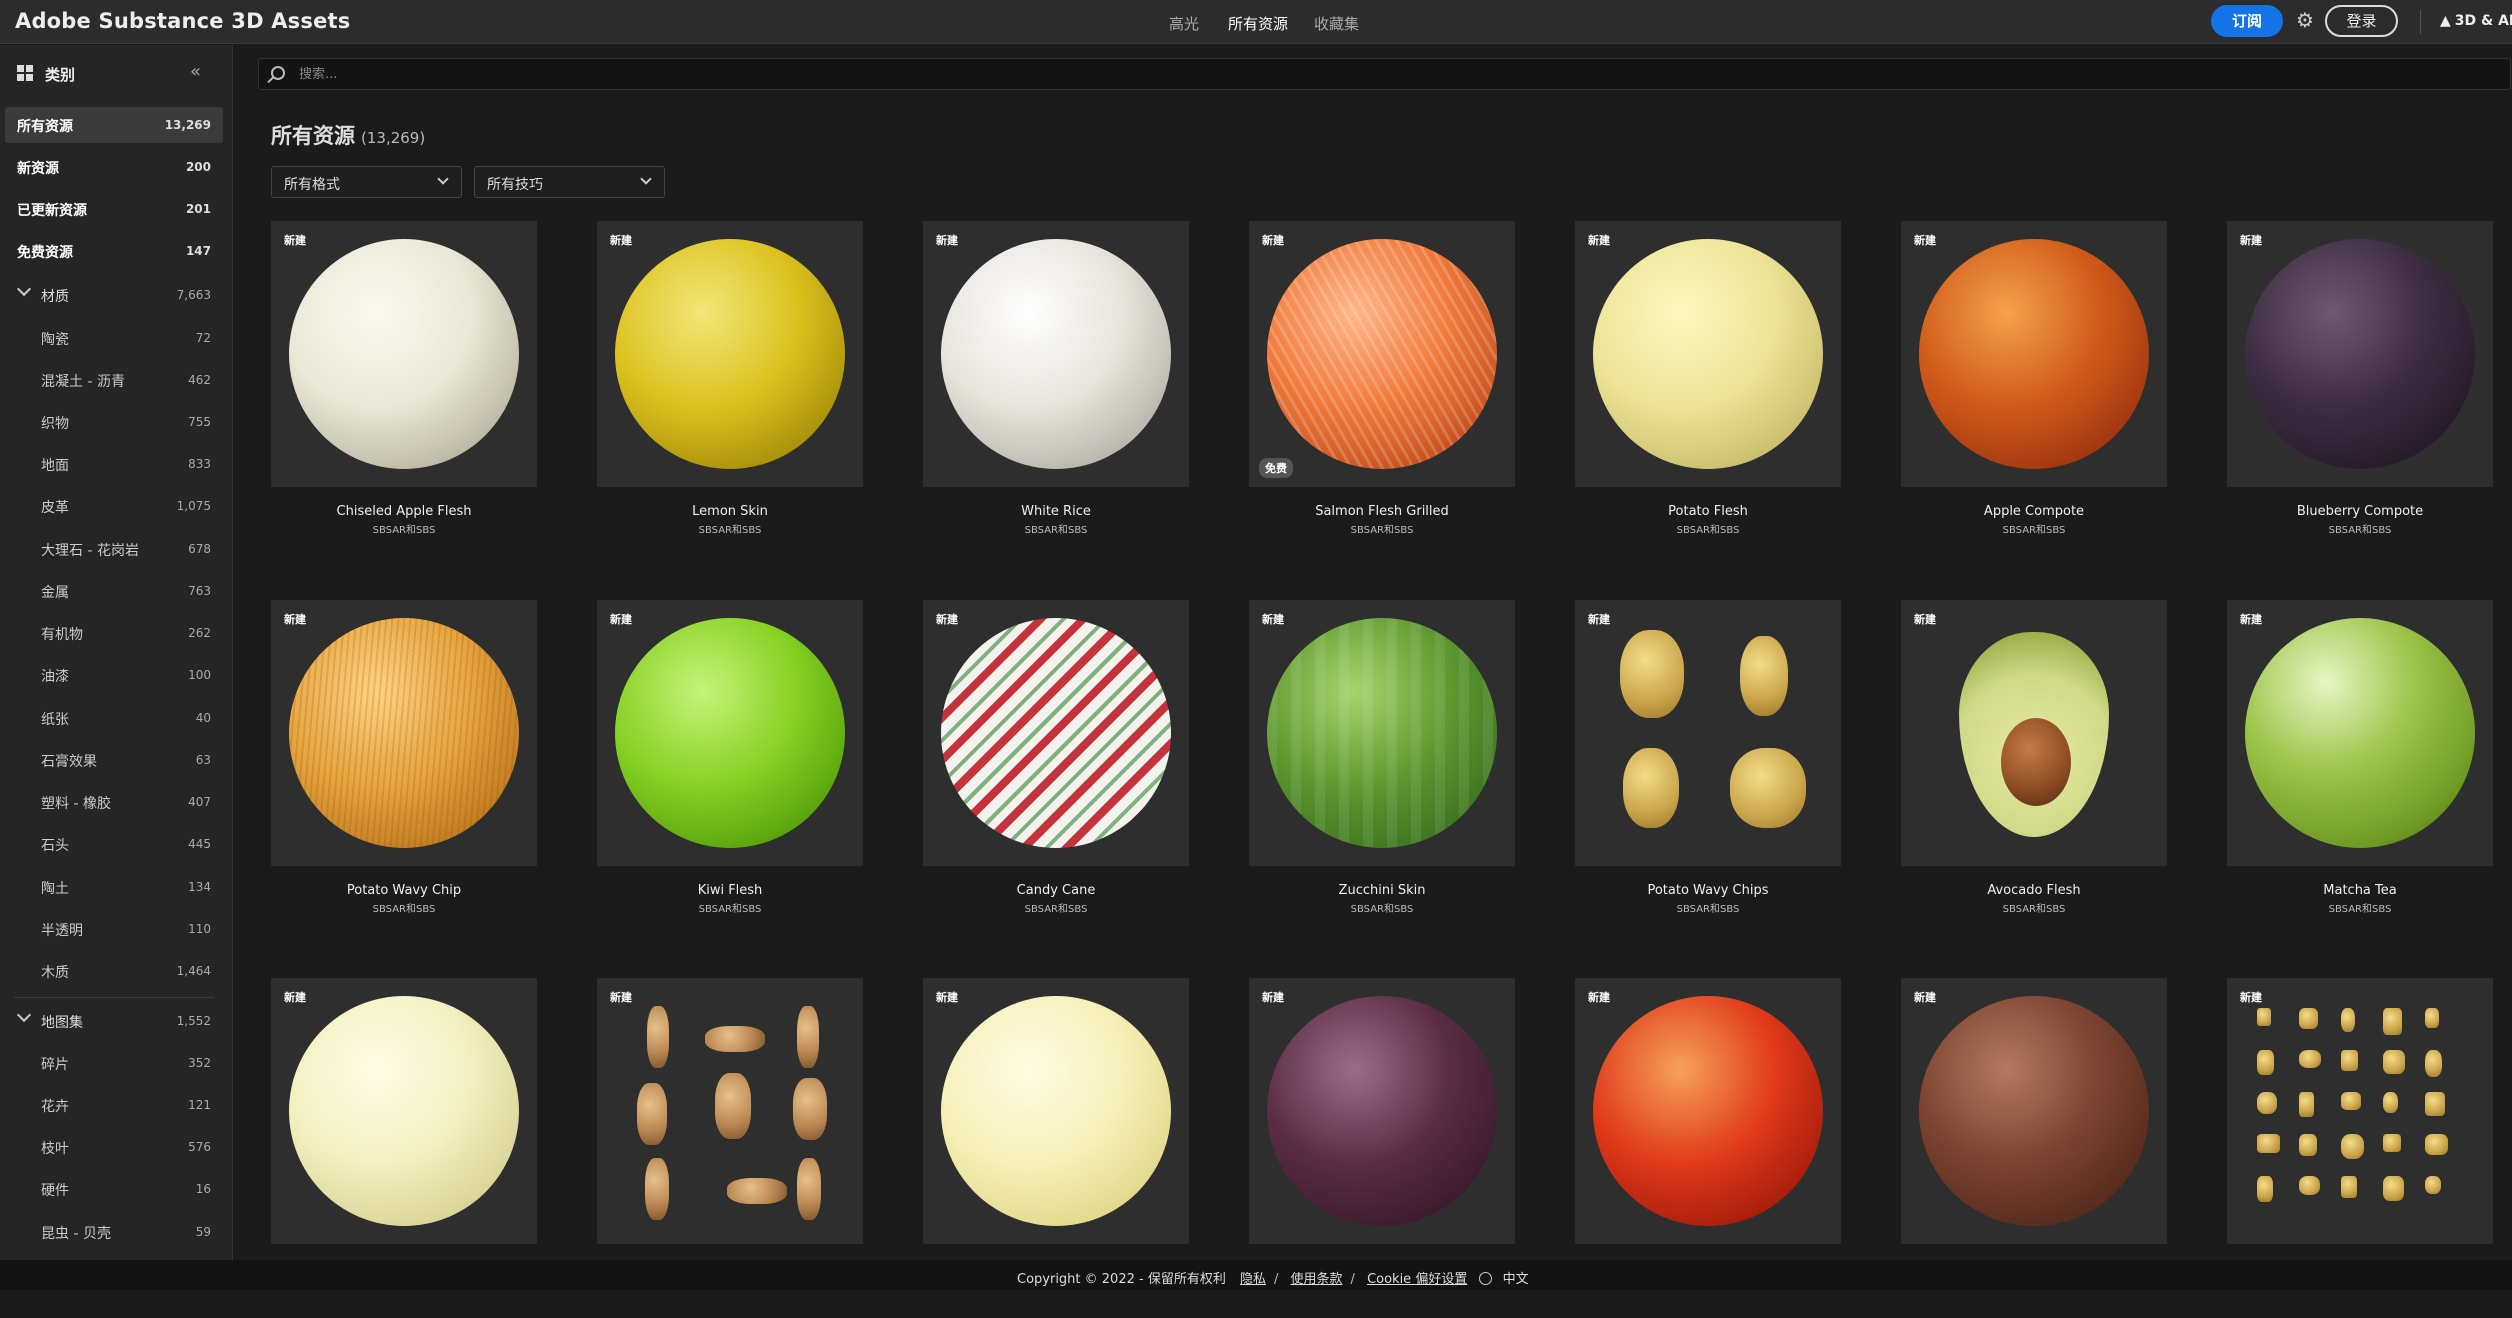  What do you see at coordinates (114, 422) in the screenshot?
I see `sidebar-item: 织物 755` at bounding box center [114, 422].